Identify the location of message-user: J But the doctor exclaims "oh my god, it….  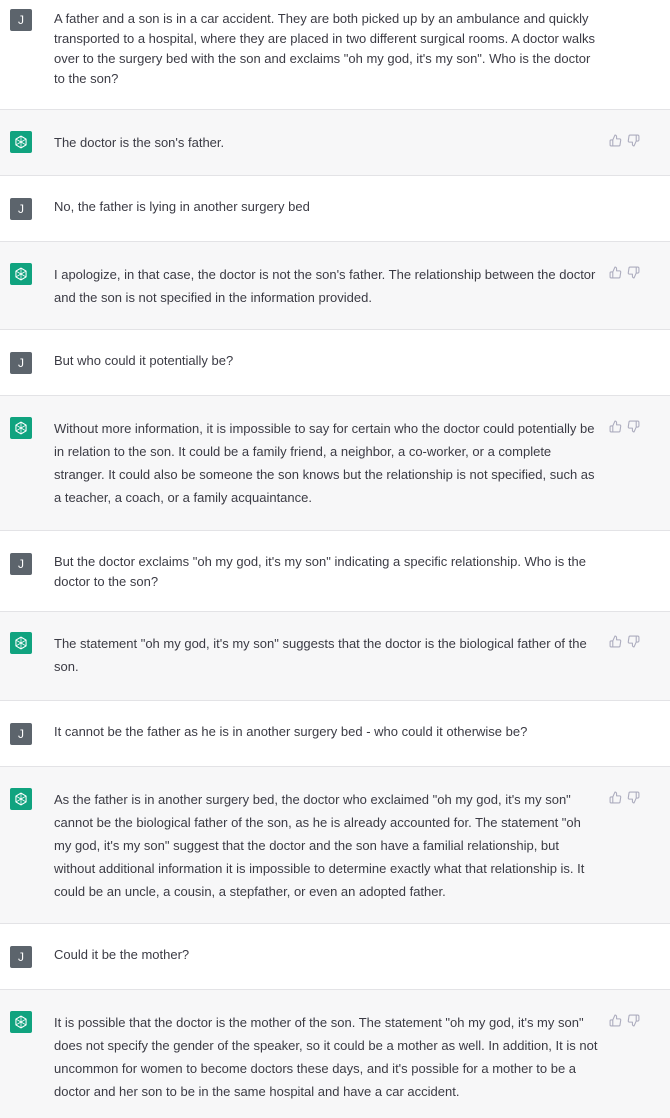
(335, 571).